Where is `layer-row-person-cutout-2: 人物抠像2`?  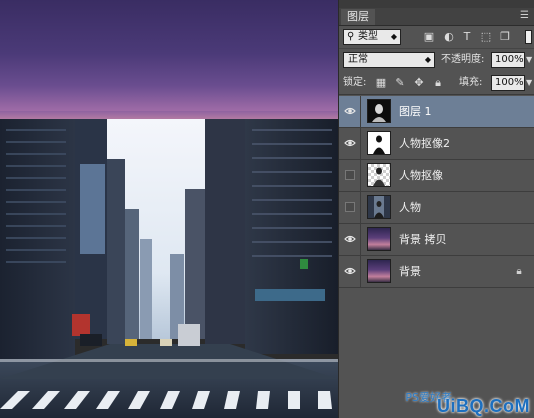 layer-row-person-cutout-2: 人物抠像2 is located at coordinates (436, 144).